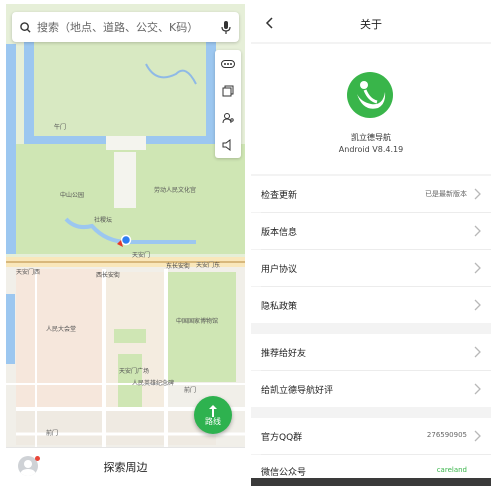  Describe the element at coordinates (61, 329) in the screenshot. I see `map-label-great-hall: 人民大会堂` at that location.